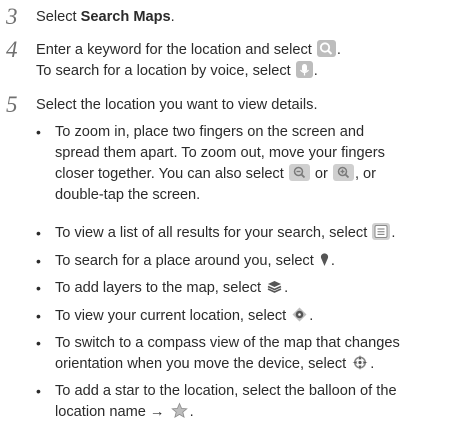  What do you see at coordinates (58, 17) in the screenshot?
I see `step-3-pre: Select` at bounding box center [58, 17].